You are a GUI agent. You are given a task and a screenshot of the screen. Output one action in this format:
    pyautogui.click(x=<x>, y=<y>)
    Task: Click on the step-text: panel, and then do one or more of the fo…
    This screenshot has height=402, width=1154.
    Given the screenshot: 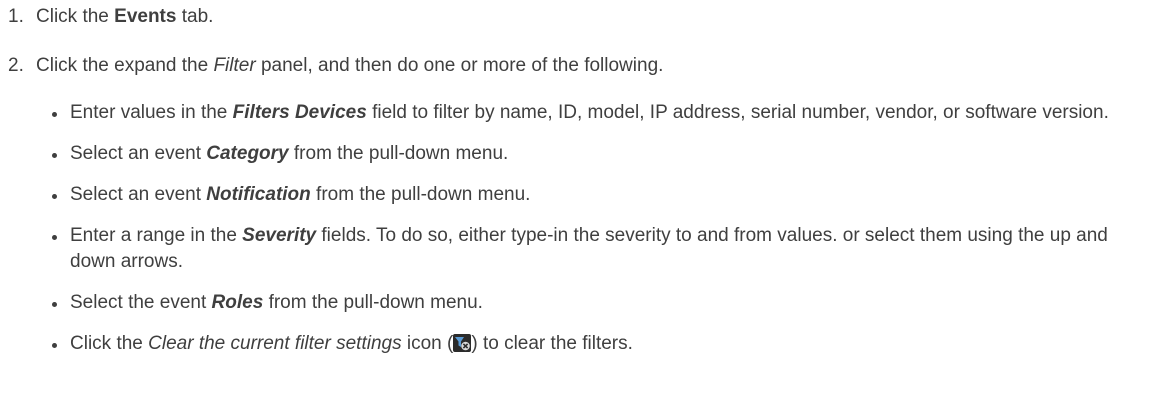 What is the action you would take?
    pyautogui.click(x=459, y=65)
    